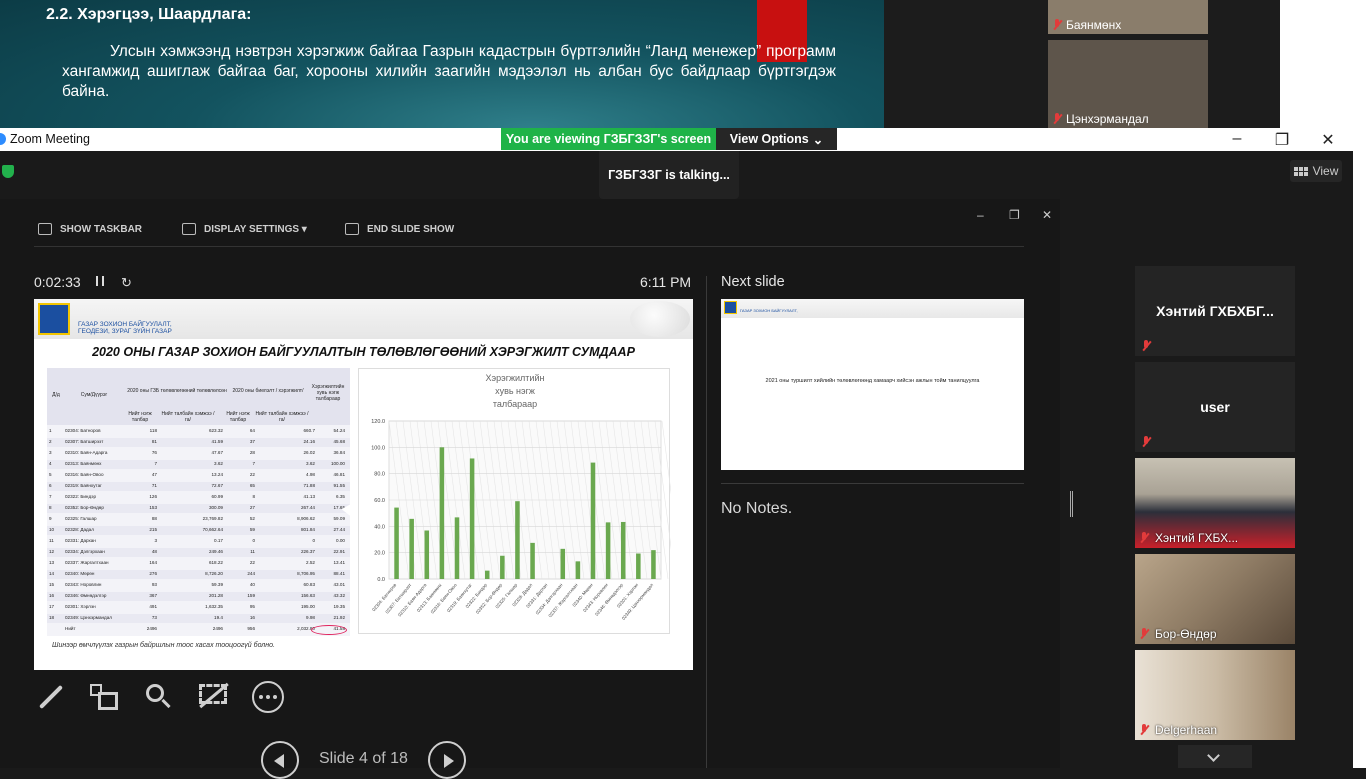 The image size is (1366, 779). Describe the element at coordinates (339, 551) in the screenshot. I see `table-cell: 22.91` at that location.